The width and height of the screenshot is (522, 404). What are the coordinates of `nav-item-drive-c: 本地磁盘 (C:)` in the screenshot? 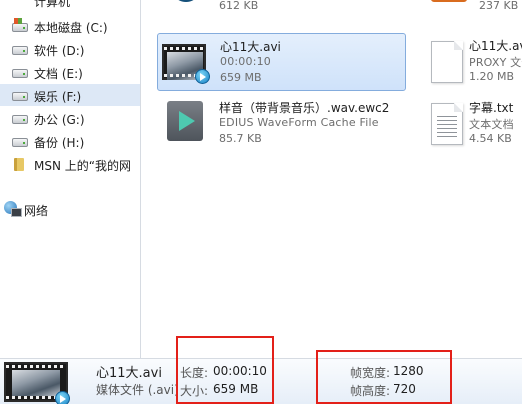 It's located at (70, 26).